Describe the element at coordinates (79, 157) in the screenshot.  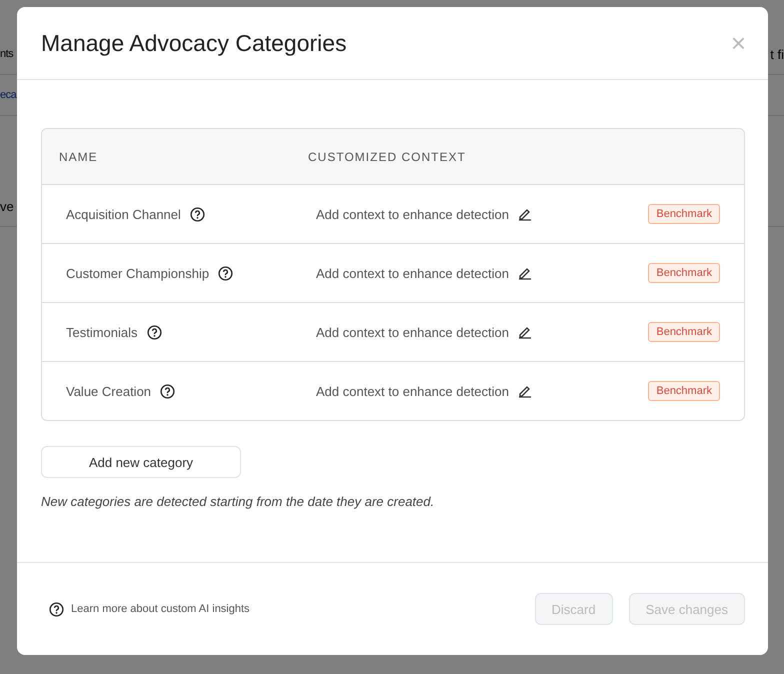
I see `column-header: NAME` at that location.